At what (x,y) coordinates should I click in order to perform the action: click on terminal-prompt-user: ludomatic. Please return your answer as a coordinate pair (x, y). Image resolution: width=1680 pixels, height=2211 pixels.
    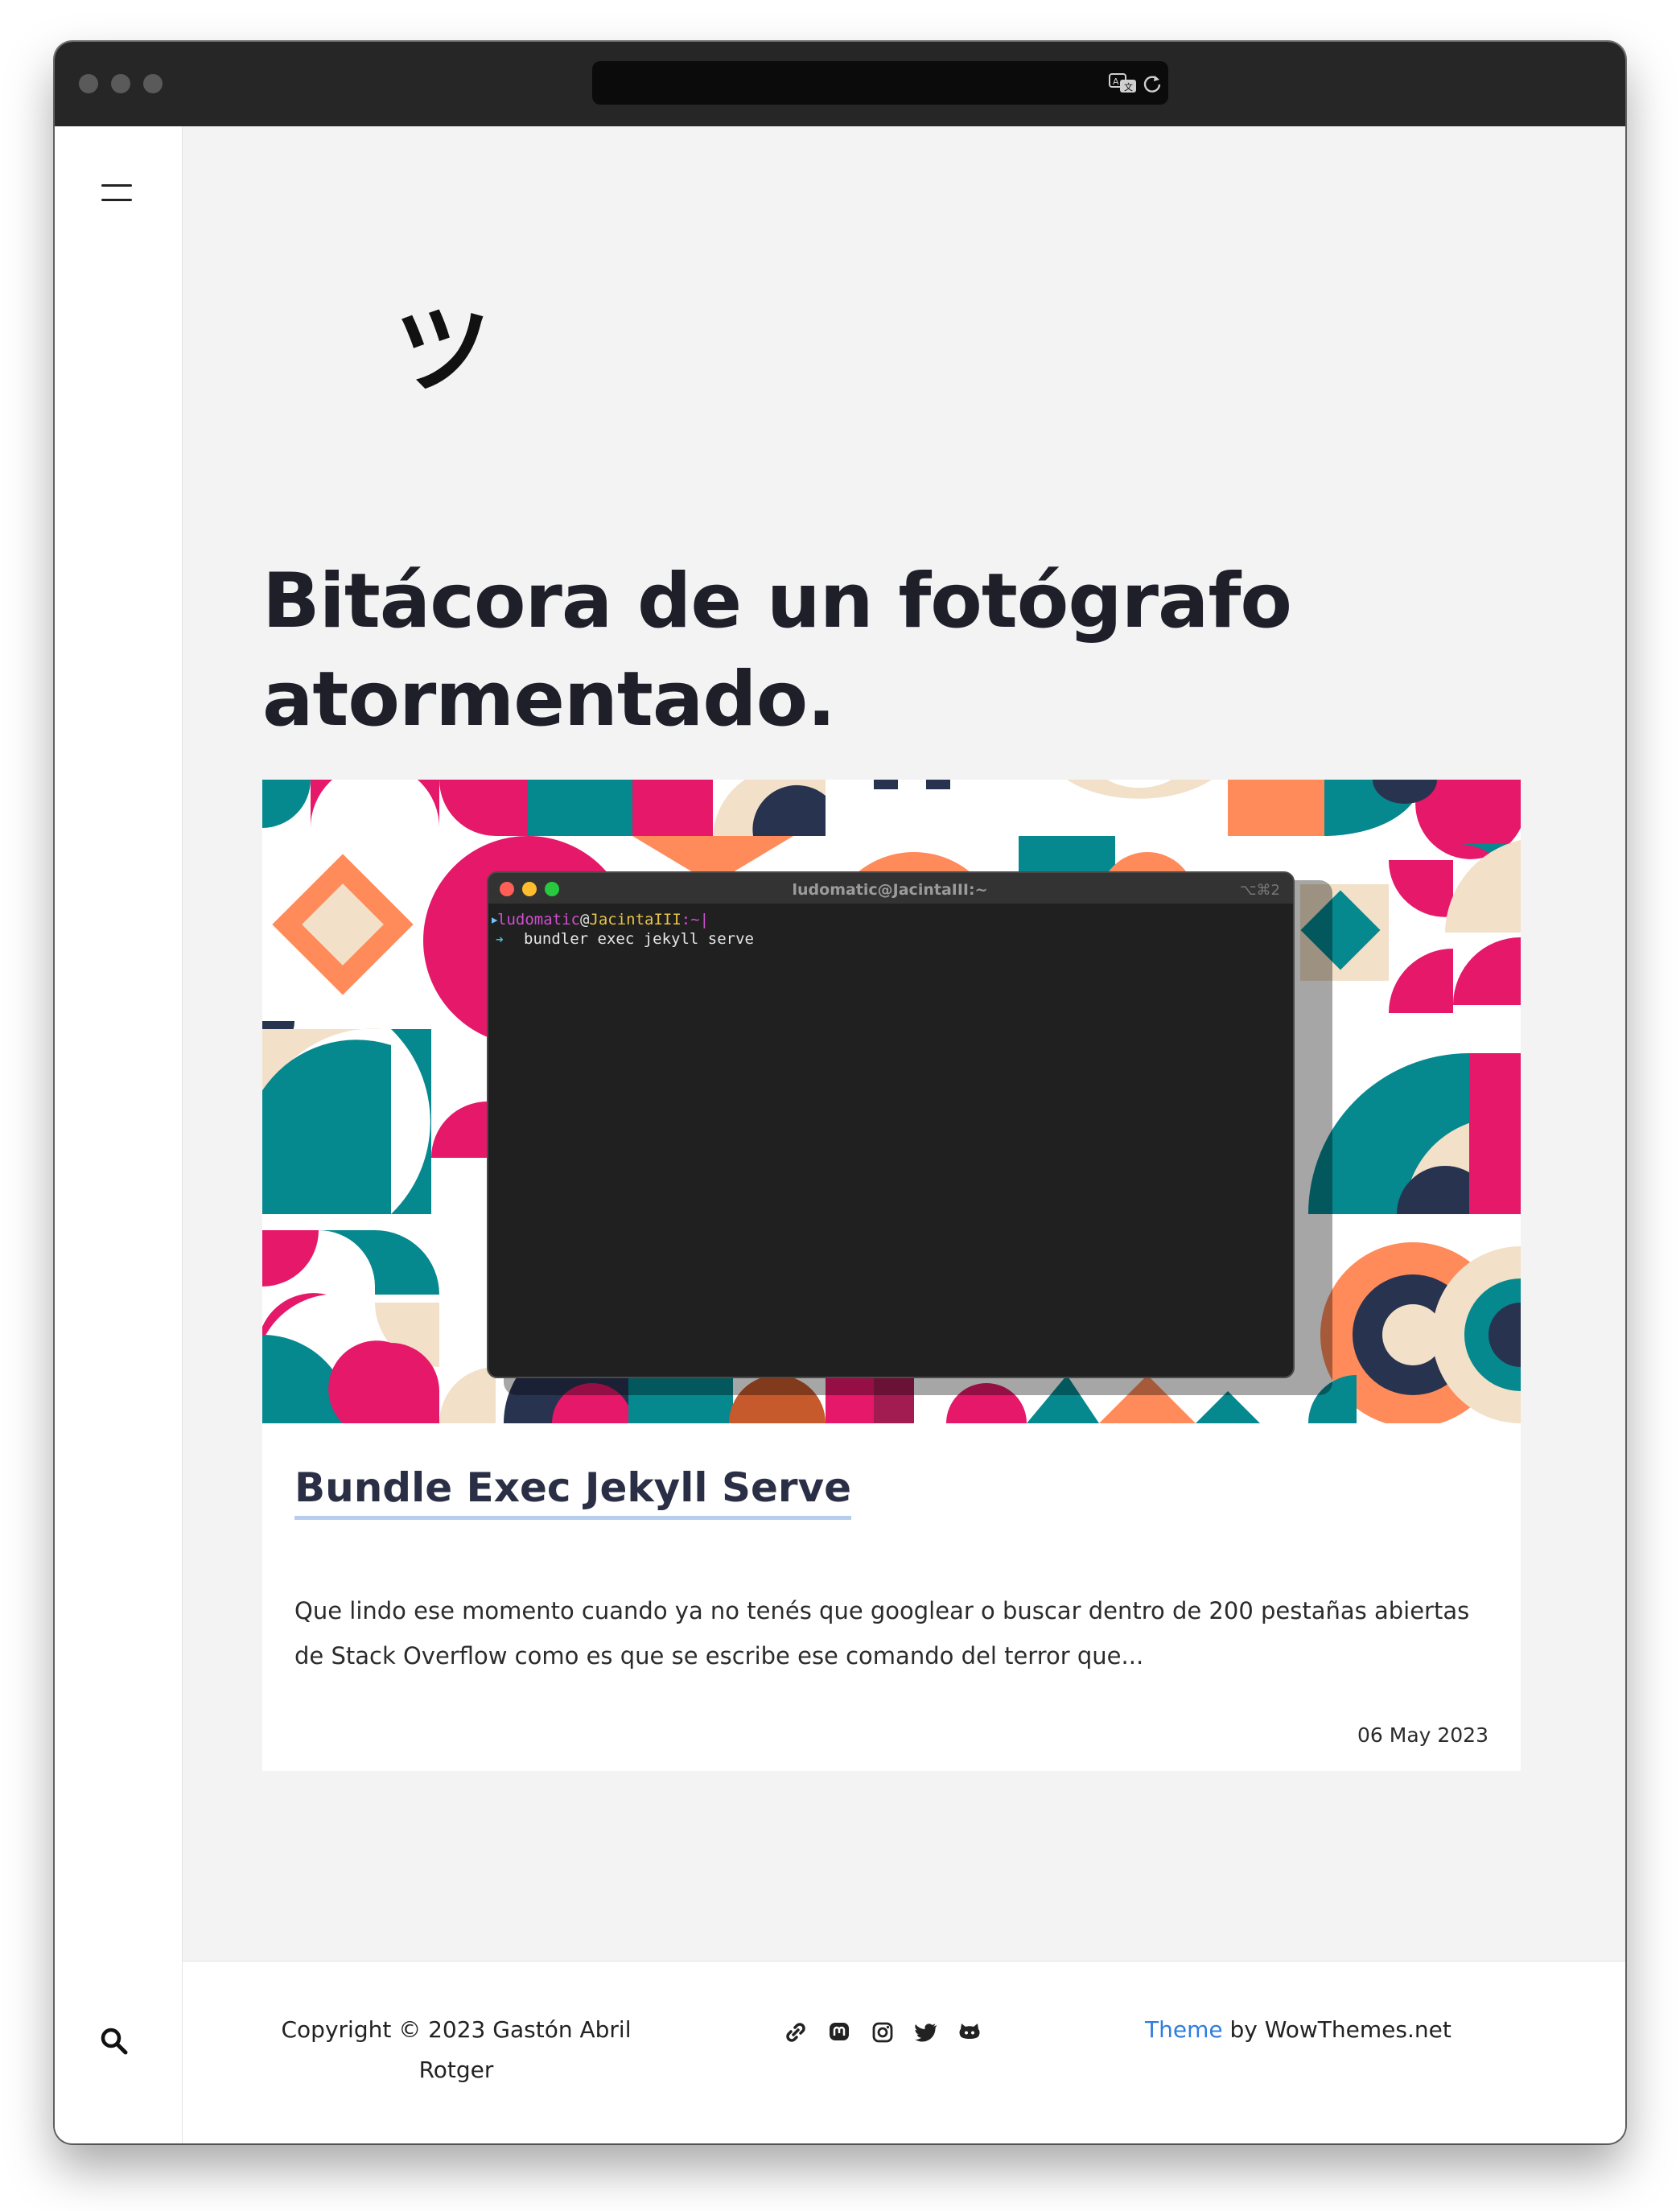
    Looking at the image, I should click on (538, 919).